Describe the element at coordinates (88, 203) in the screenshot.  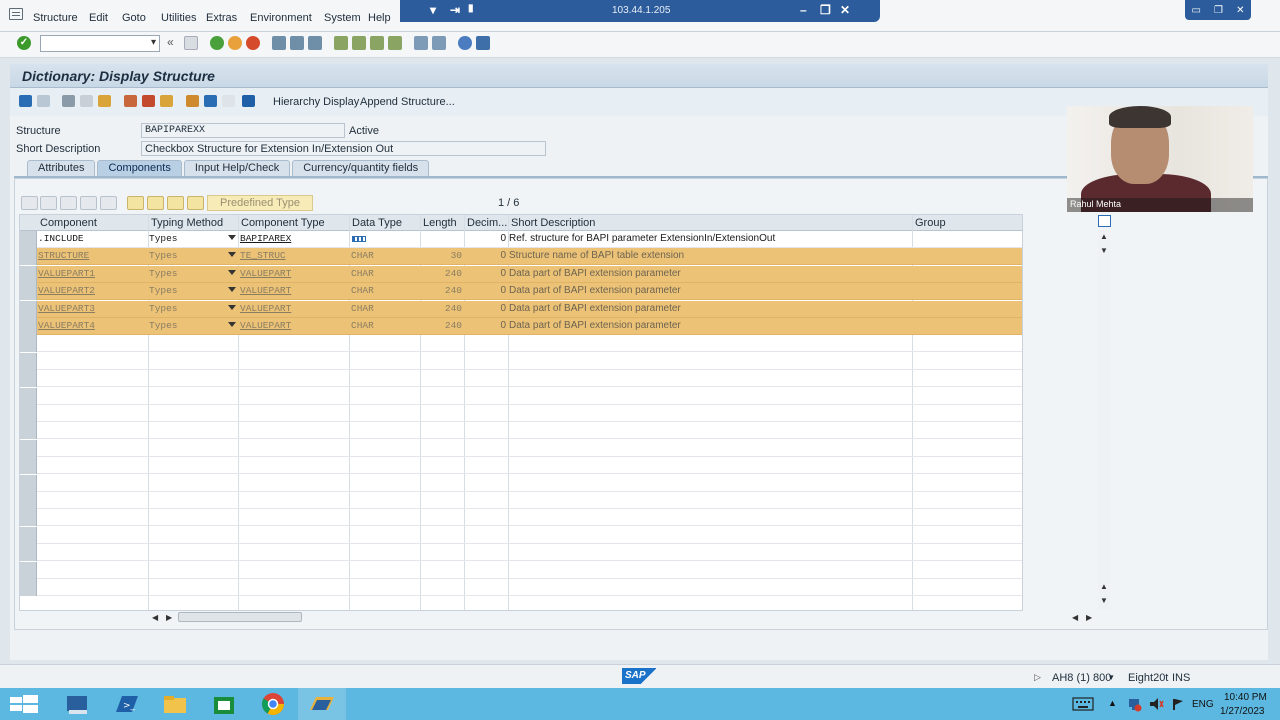
I see `insert-row-icon` at that location.